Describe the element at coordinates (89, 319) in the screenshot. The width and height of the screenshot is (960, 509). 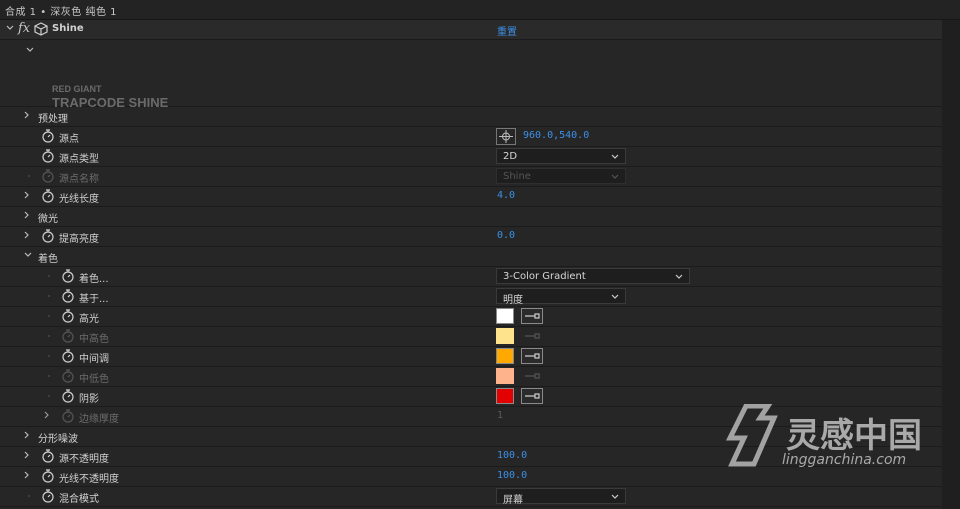
I see `prop-label: 高光` at that location.